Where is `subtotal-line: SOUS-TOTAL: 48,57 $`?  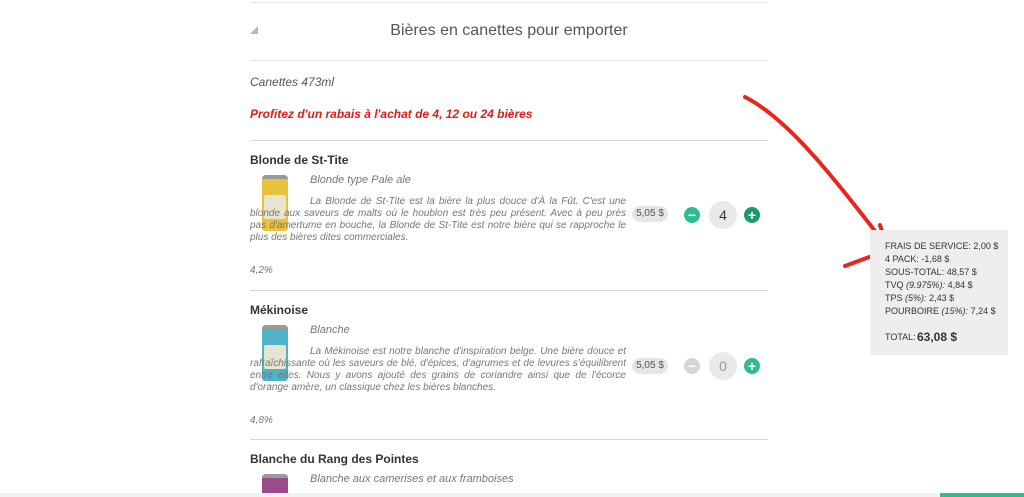 subtotal-line: SOUS-TOTAL: 48,57 $ is located at coordinates (931, 272).